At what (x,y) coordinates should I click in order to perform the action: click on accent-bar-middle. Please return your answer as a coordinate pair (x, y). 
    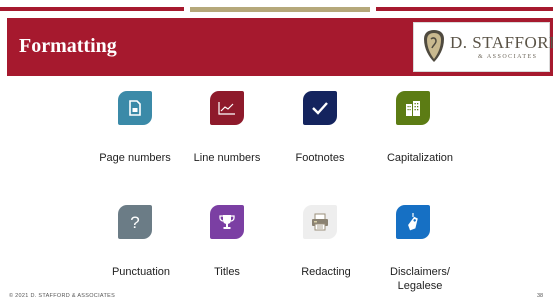
    Looking at the image, I should click on (280, 9).